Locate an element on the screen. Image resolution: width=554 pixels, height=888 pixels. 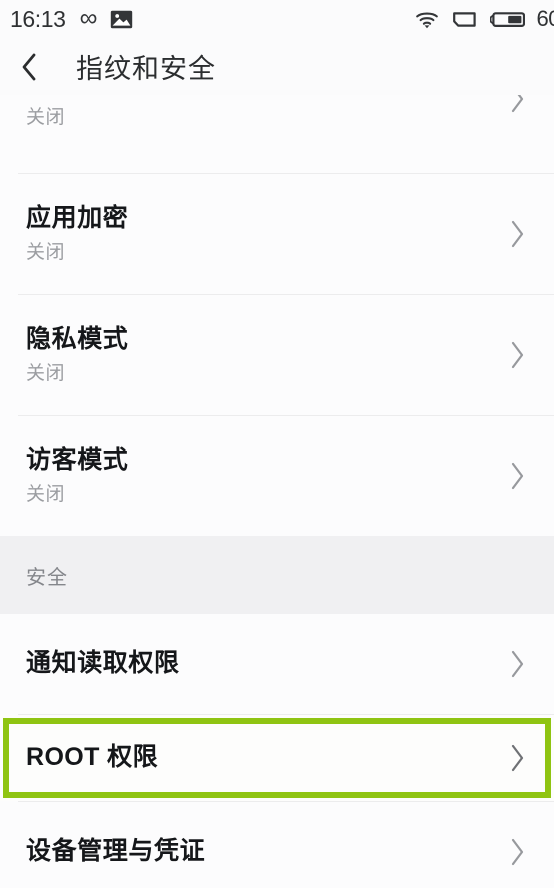
section-header-label: 安全 is located at coordinates (47, 577).